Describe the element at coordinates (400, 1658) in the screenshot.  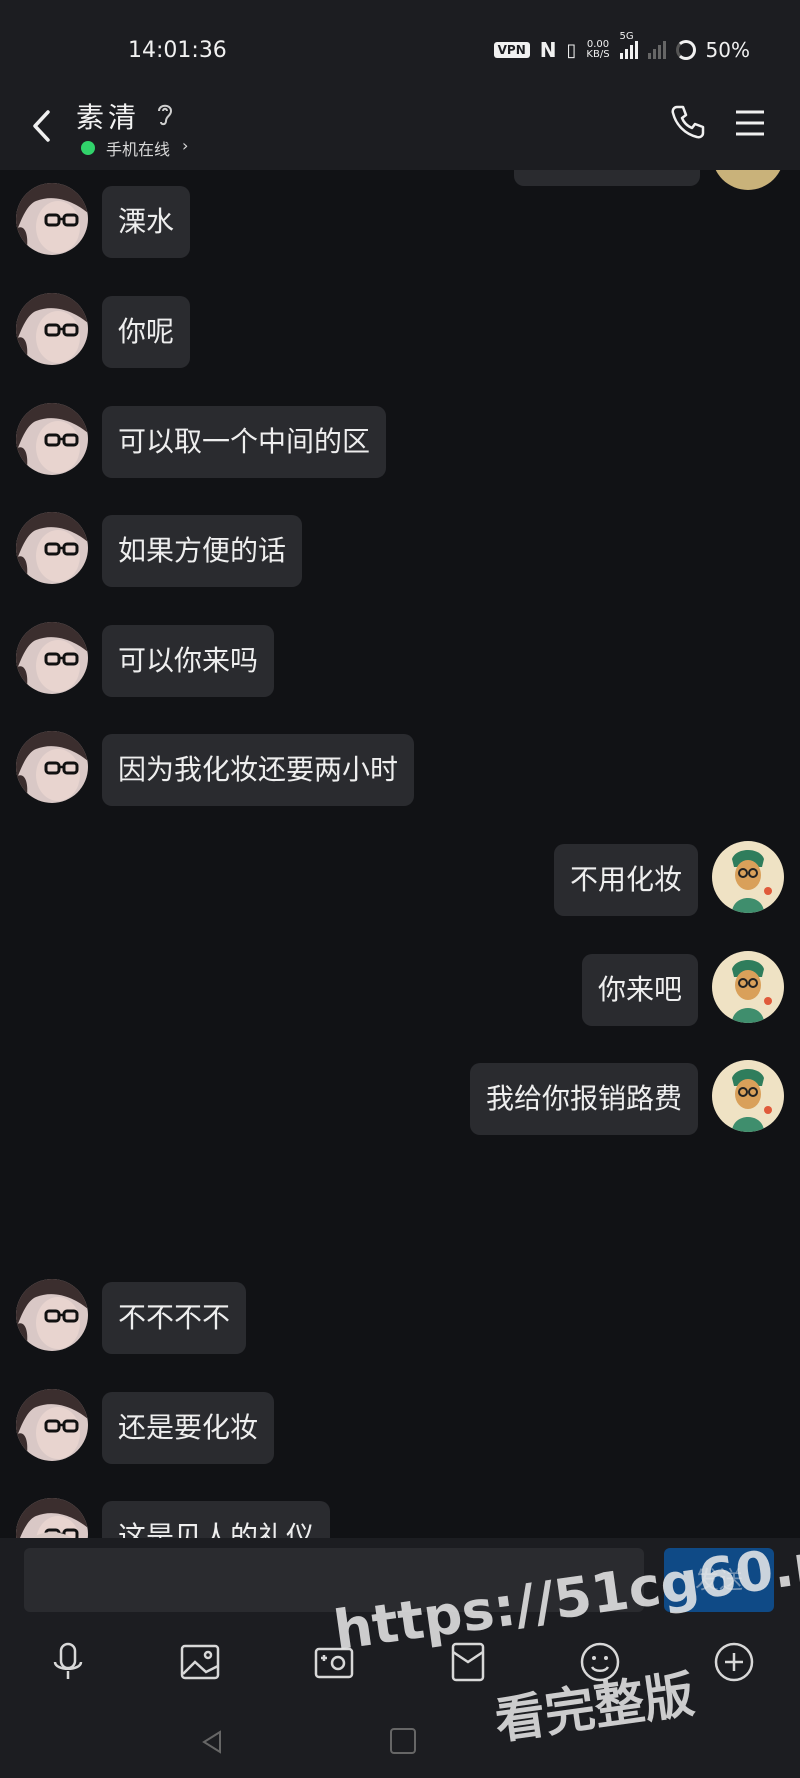
I see `composer-bar: 发送` at that location.